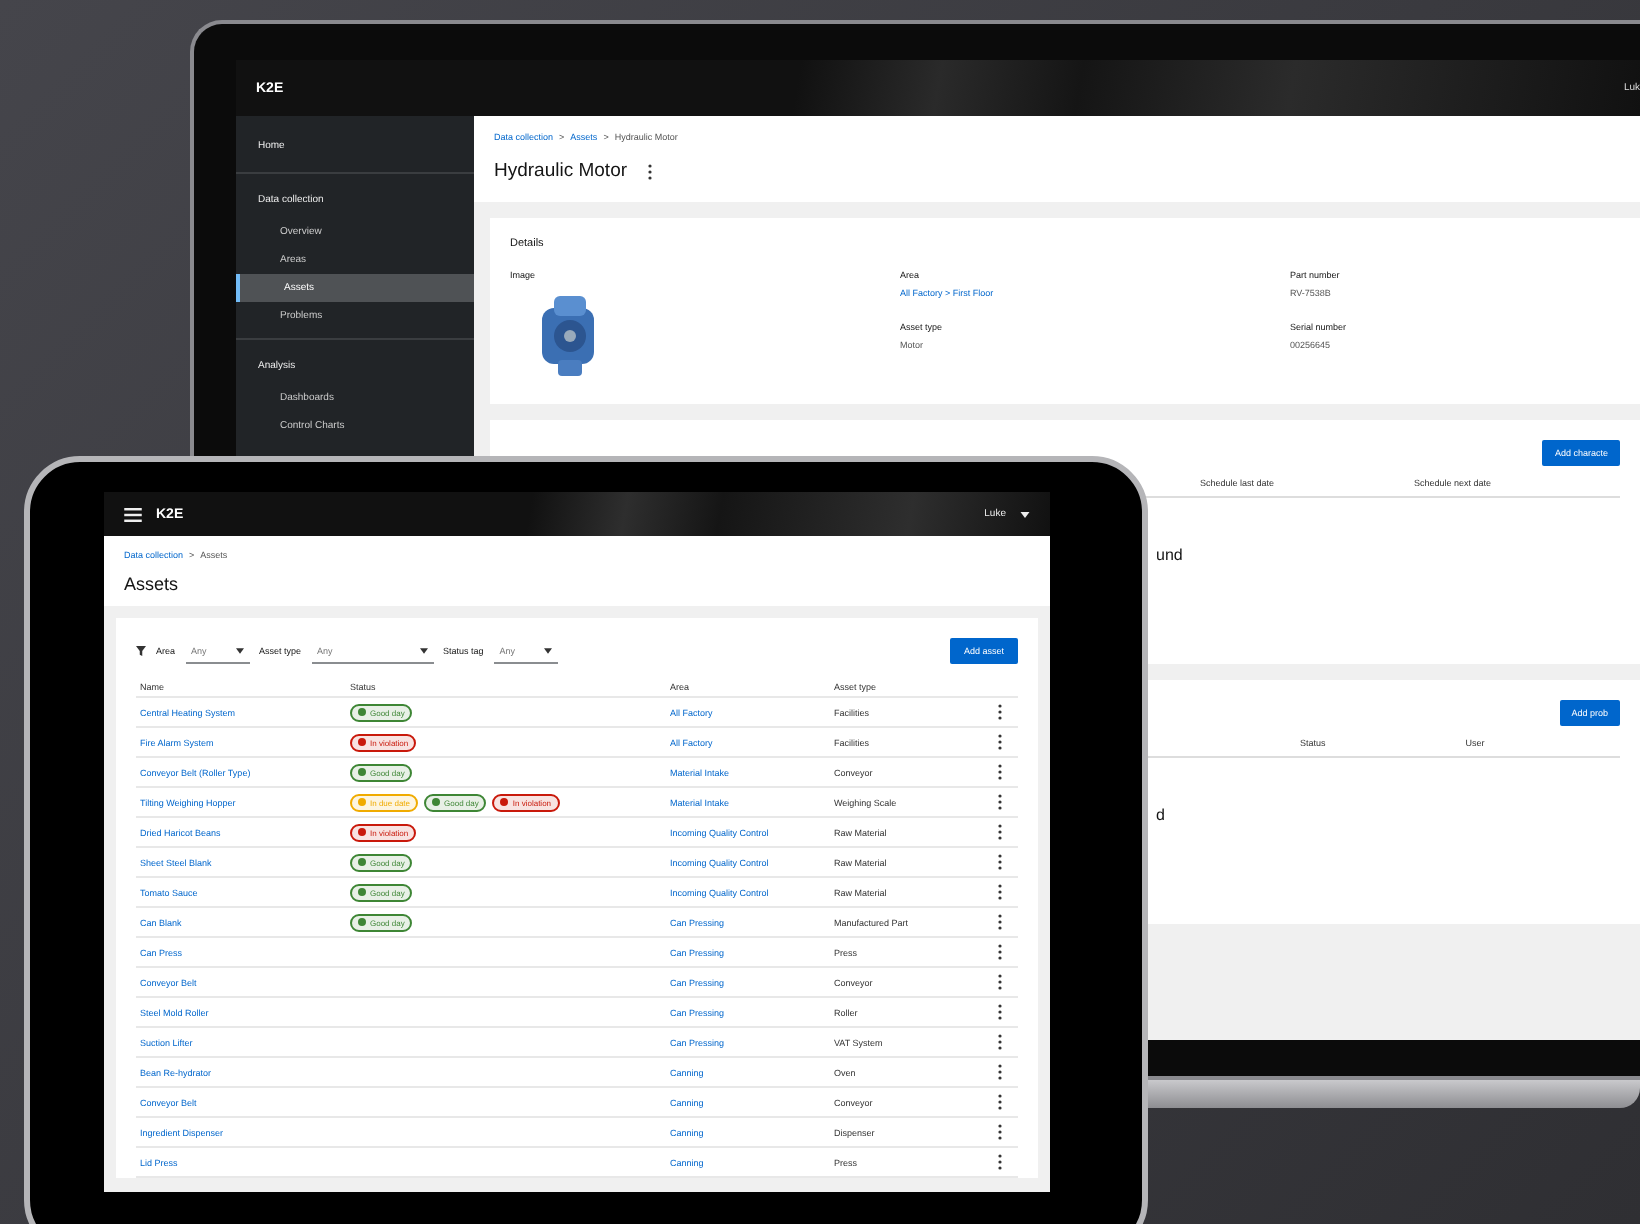 This screenshot has height=1224, width=1640. What do you see at coordinates (1170, 555) in the screenshot?
I see `empty-state-text: und` at bounding box center [1170, 555].